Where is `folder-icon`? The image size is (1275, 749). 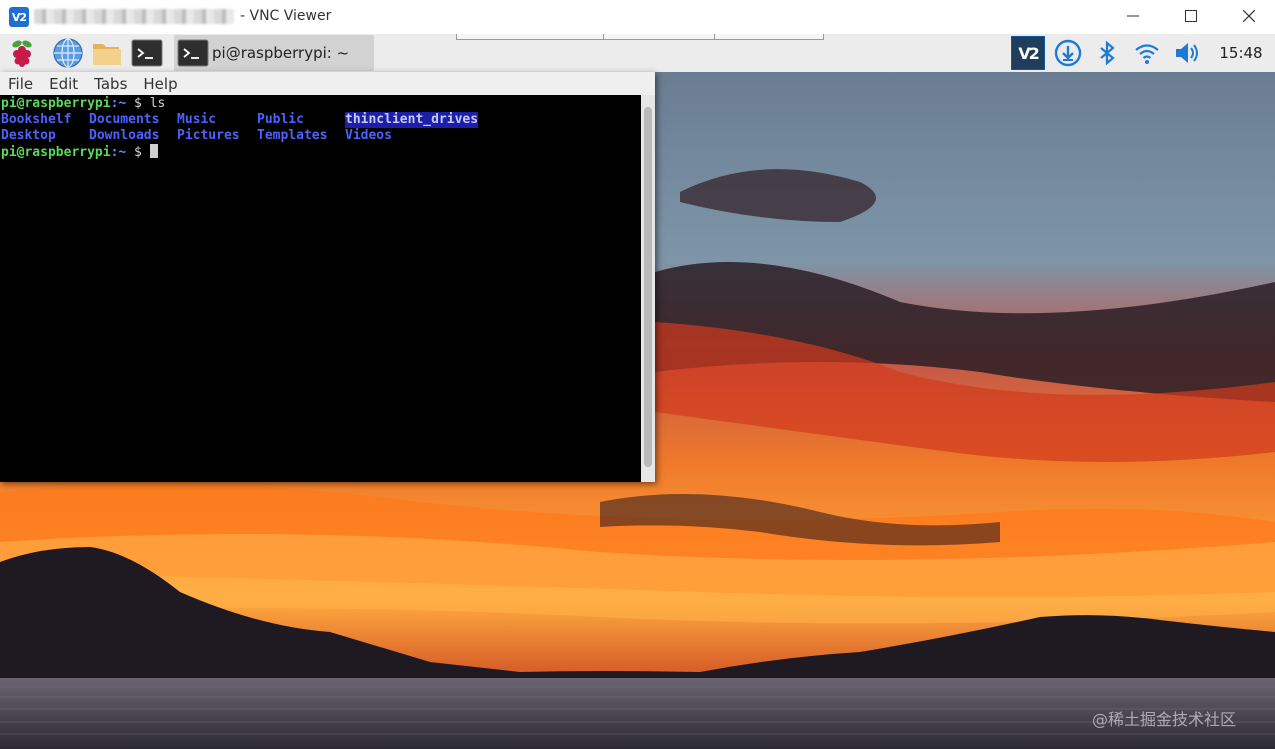 folder-icon is located at coordinates (107, 54).